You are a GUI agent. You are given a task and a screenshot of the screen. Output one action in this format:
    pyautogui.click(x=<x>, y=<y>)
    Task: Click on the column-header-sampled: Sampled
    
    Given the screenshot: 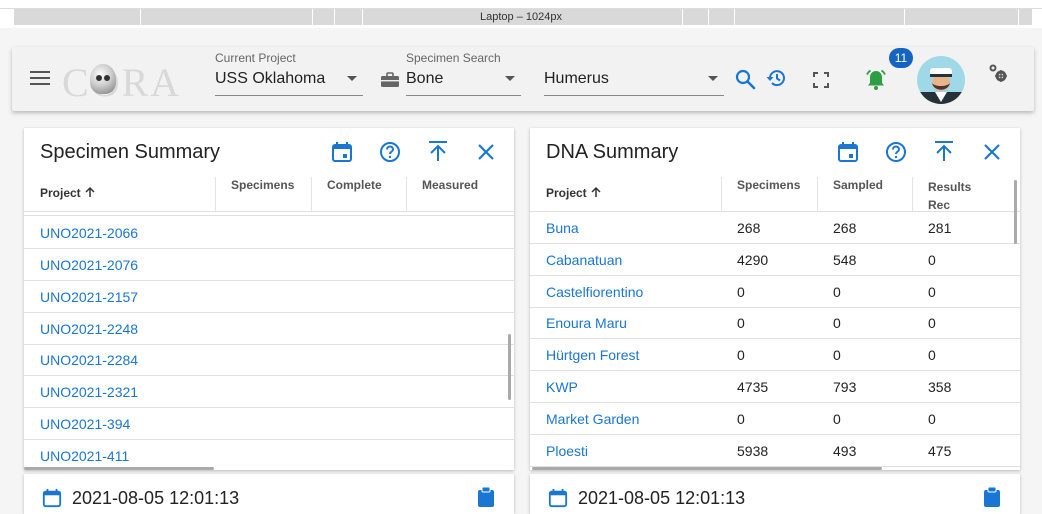 What is the action you would take?
    pyautogui.click(x=858, y=185)
    